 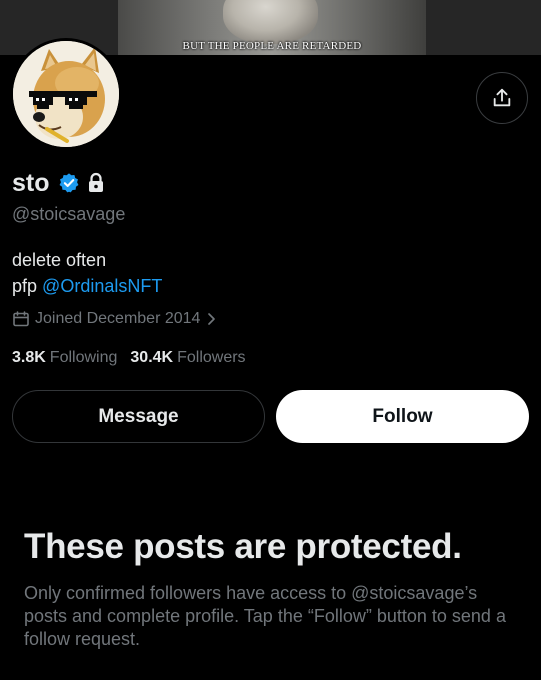 What do you see at coordinates (211, 357) in the screenshot?
I see `followers-label: Followers` at bounding box center [211, 357].